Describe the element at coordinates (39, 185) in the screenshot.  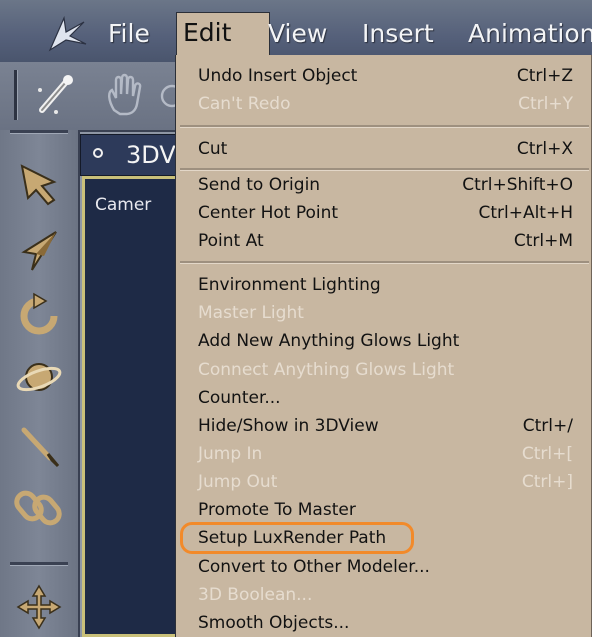
I see `select-arrow-icon` at that location.